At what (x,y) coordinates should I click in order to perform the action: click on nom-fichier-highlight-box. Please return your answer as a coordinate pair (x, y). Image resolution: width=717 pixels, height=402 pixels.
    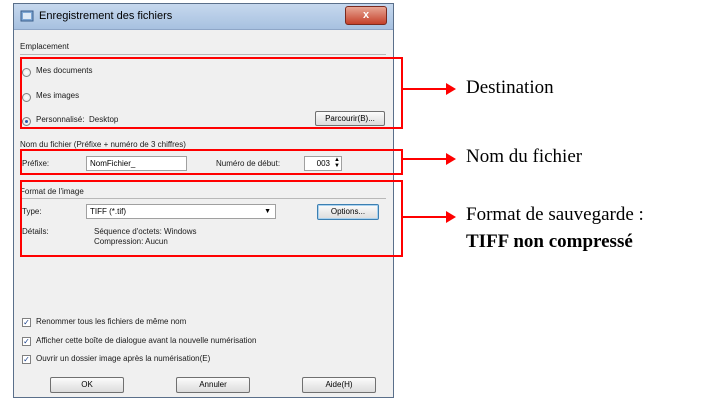
    Looking at the image, I should click on (211, 162).